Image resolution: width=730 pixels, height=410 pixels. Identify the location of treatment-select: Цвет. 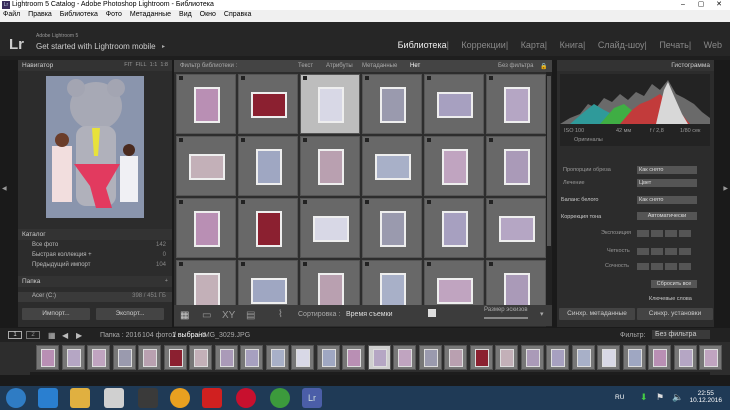
(667, 183).